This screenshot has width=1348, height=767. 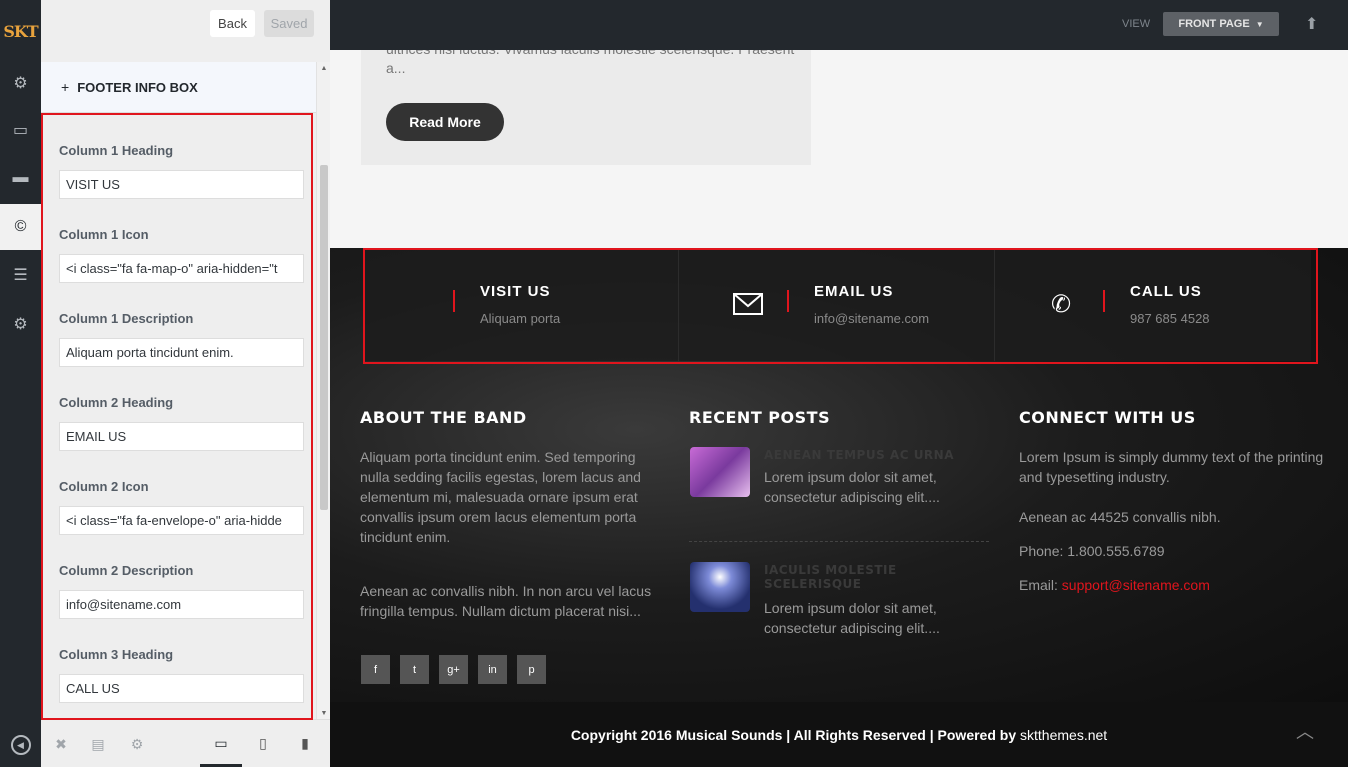 What do you see at coordinates (1136, 585) in the screenshot?
I see `email-link: support@sitename.com` at bounding box center [1136, 585].